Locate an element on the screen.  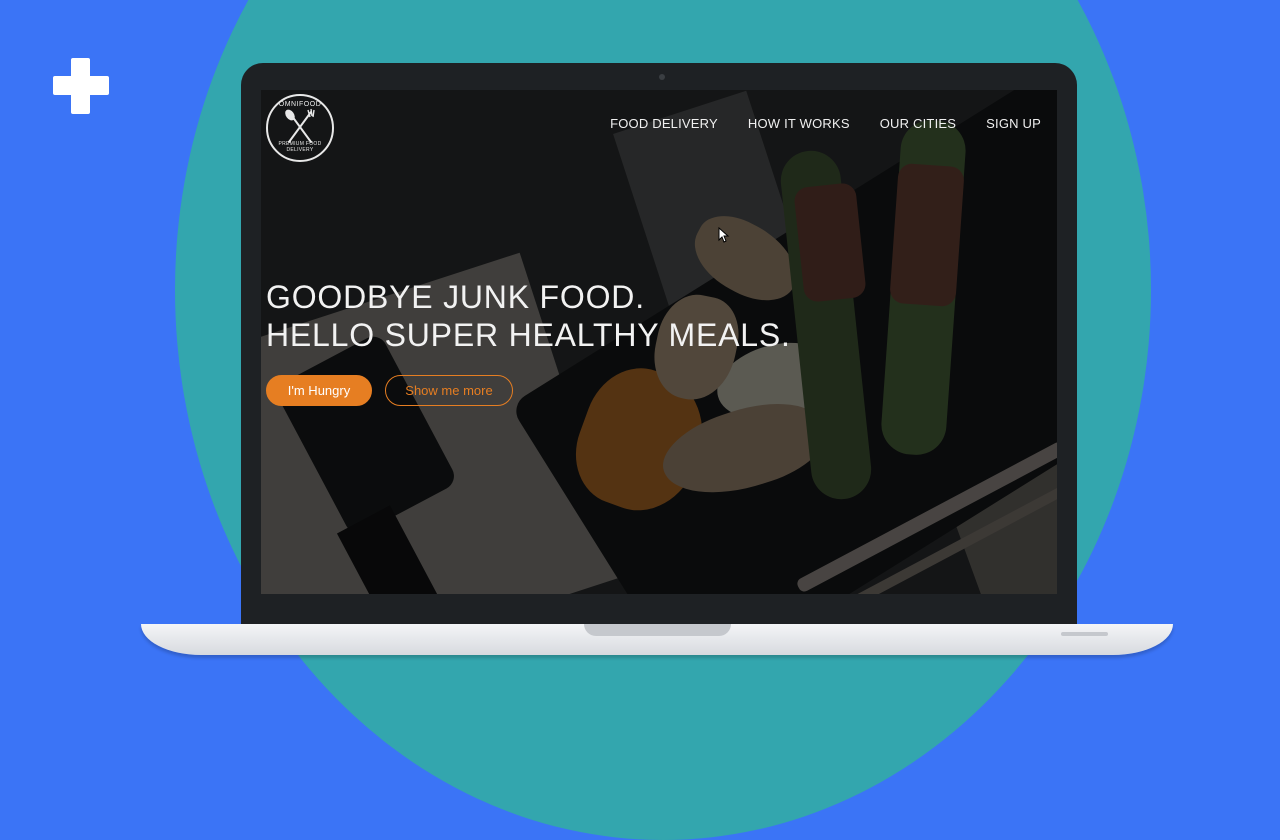
nav-our-cities: OUR CITIES is located at coordinates (918, 123).